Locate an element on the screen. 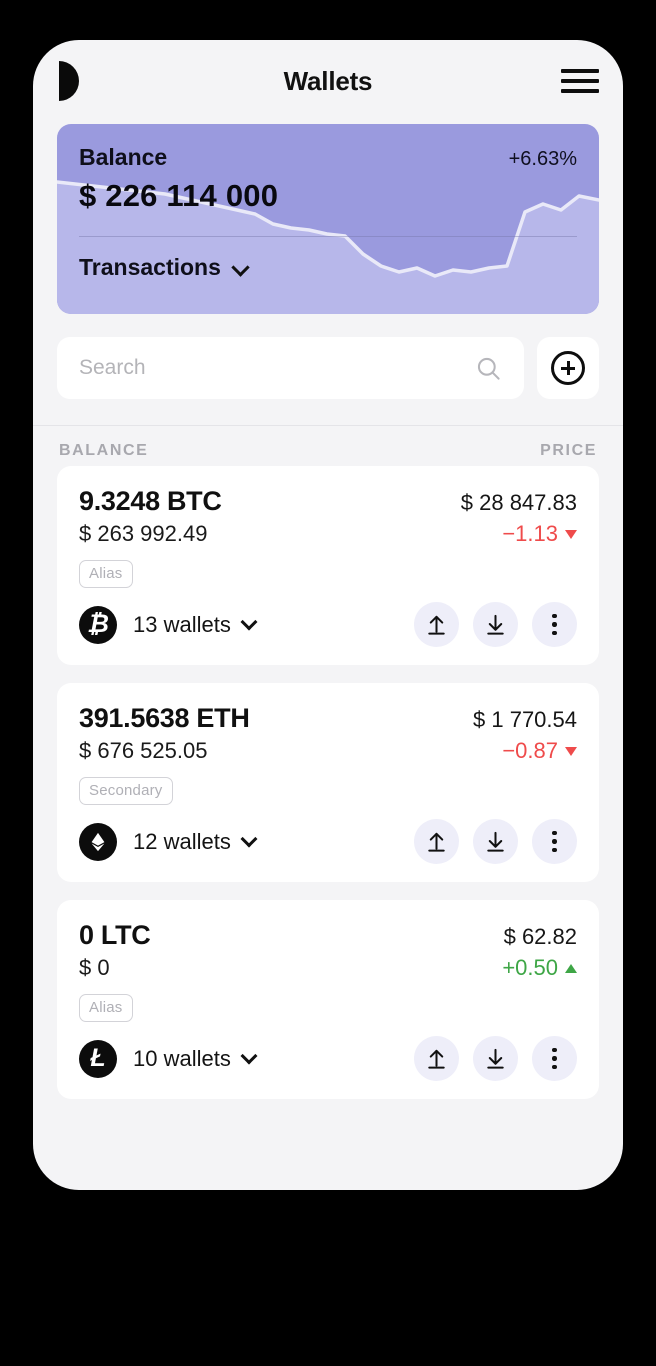 The width and height of the screenshot is (656, 1366). asset-amount: 0 LTC is located at coordinates (115, 935).